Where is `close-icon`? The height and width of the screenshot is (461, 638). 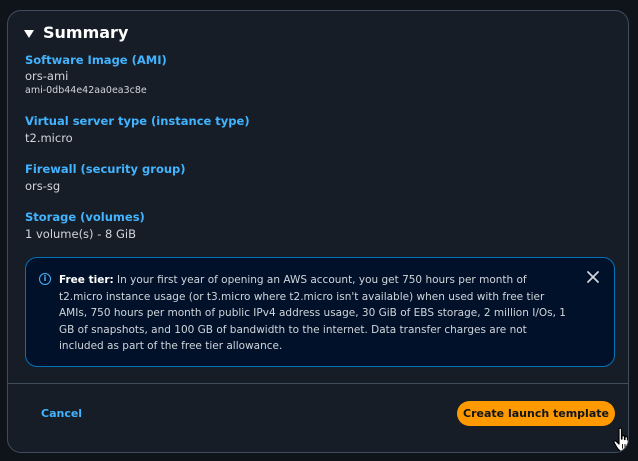 close-icon is located at coordinates (593, 277).